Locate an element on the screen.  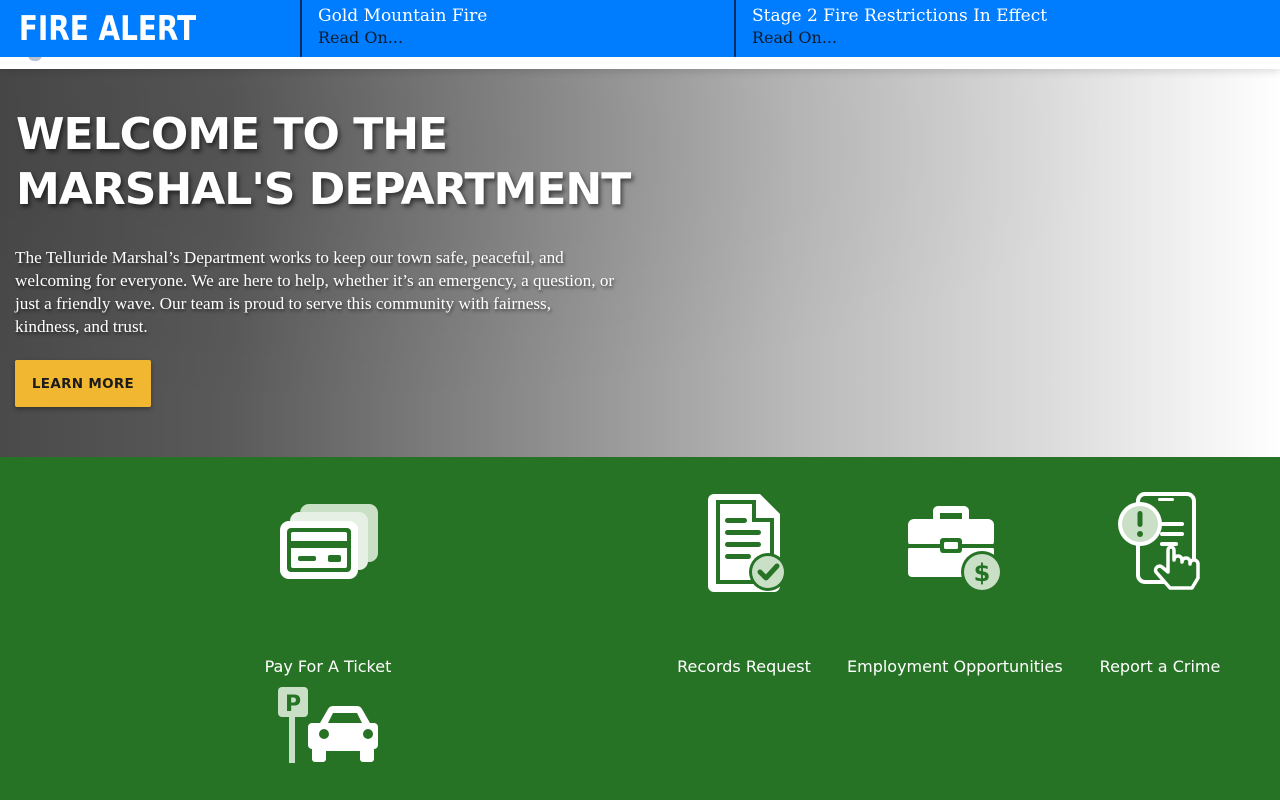
service-parking: P is located at coordinates (328, 725).